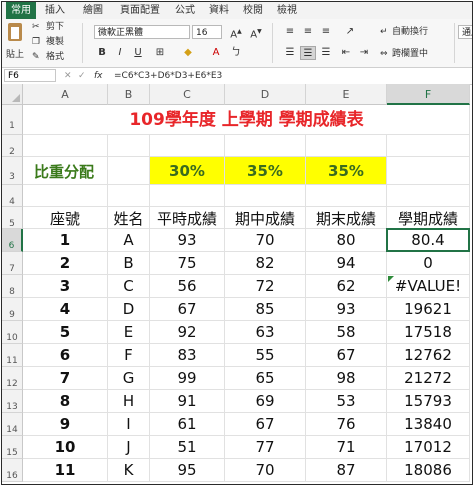 The width and height of the screenshot is (474, 487). Describe the element at coordinates (55, 10) in the screenshot. I see `tab-insert: 插入` at that location.